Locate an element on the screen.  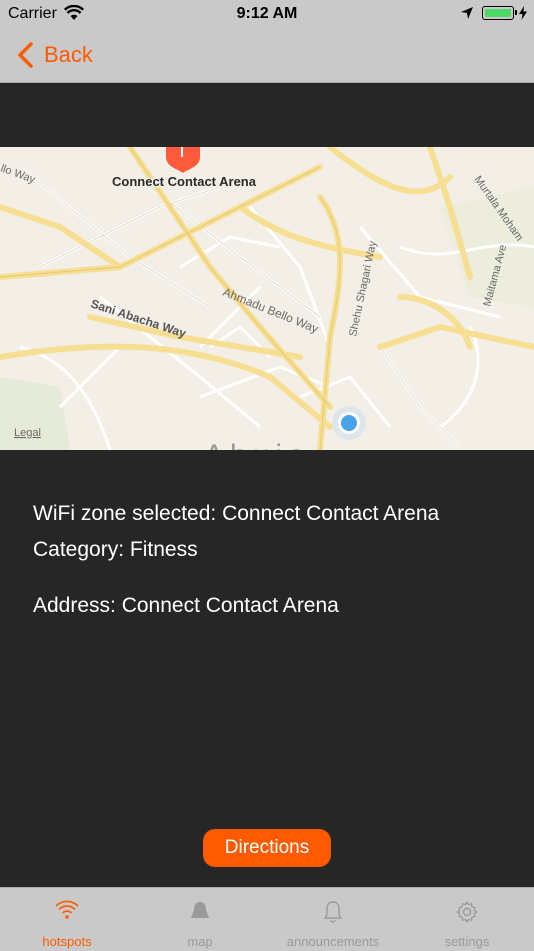
tab-label: announcements is located at coordinates (333, 941).